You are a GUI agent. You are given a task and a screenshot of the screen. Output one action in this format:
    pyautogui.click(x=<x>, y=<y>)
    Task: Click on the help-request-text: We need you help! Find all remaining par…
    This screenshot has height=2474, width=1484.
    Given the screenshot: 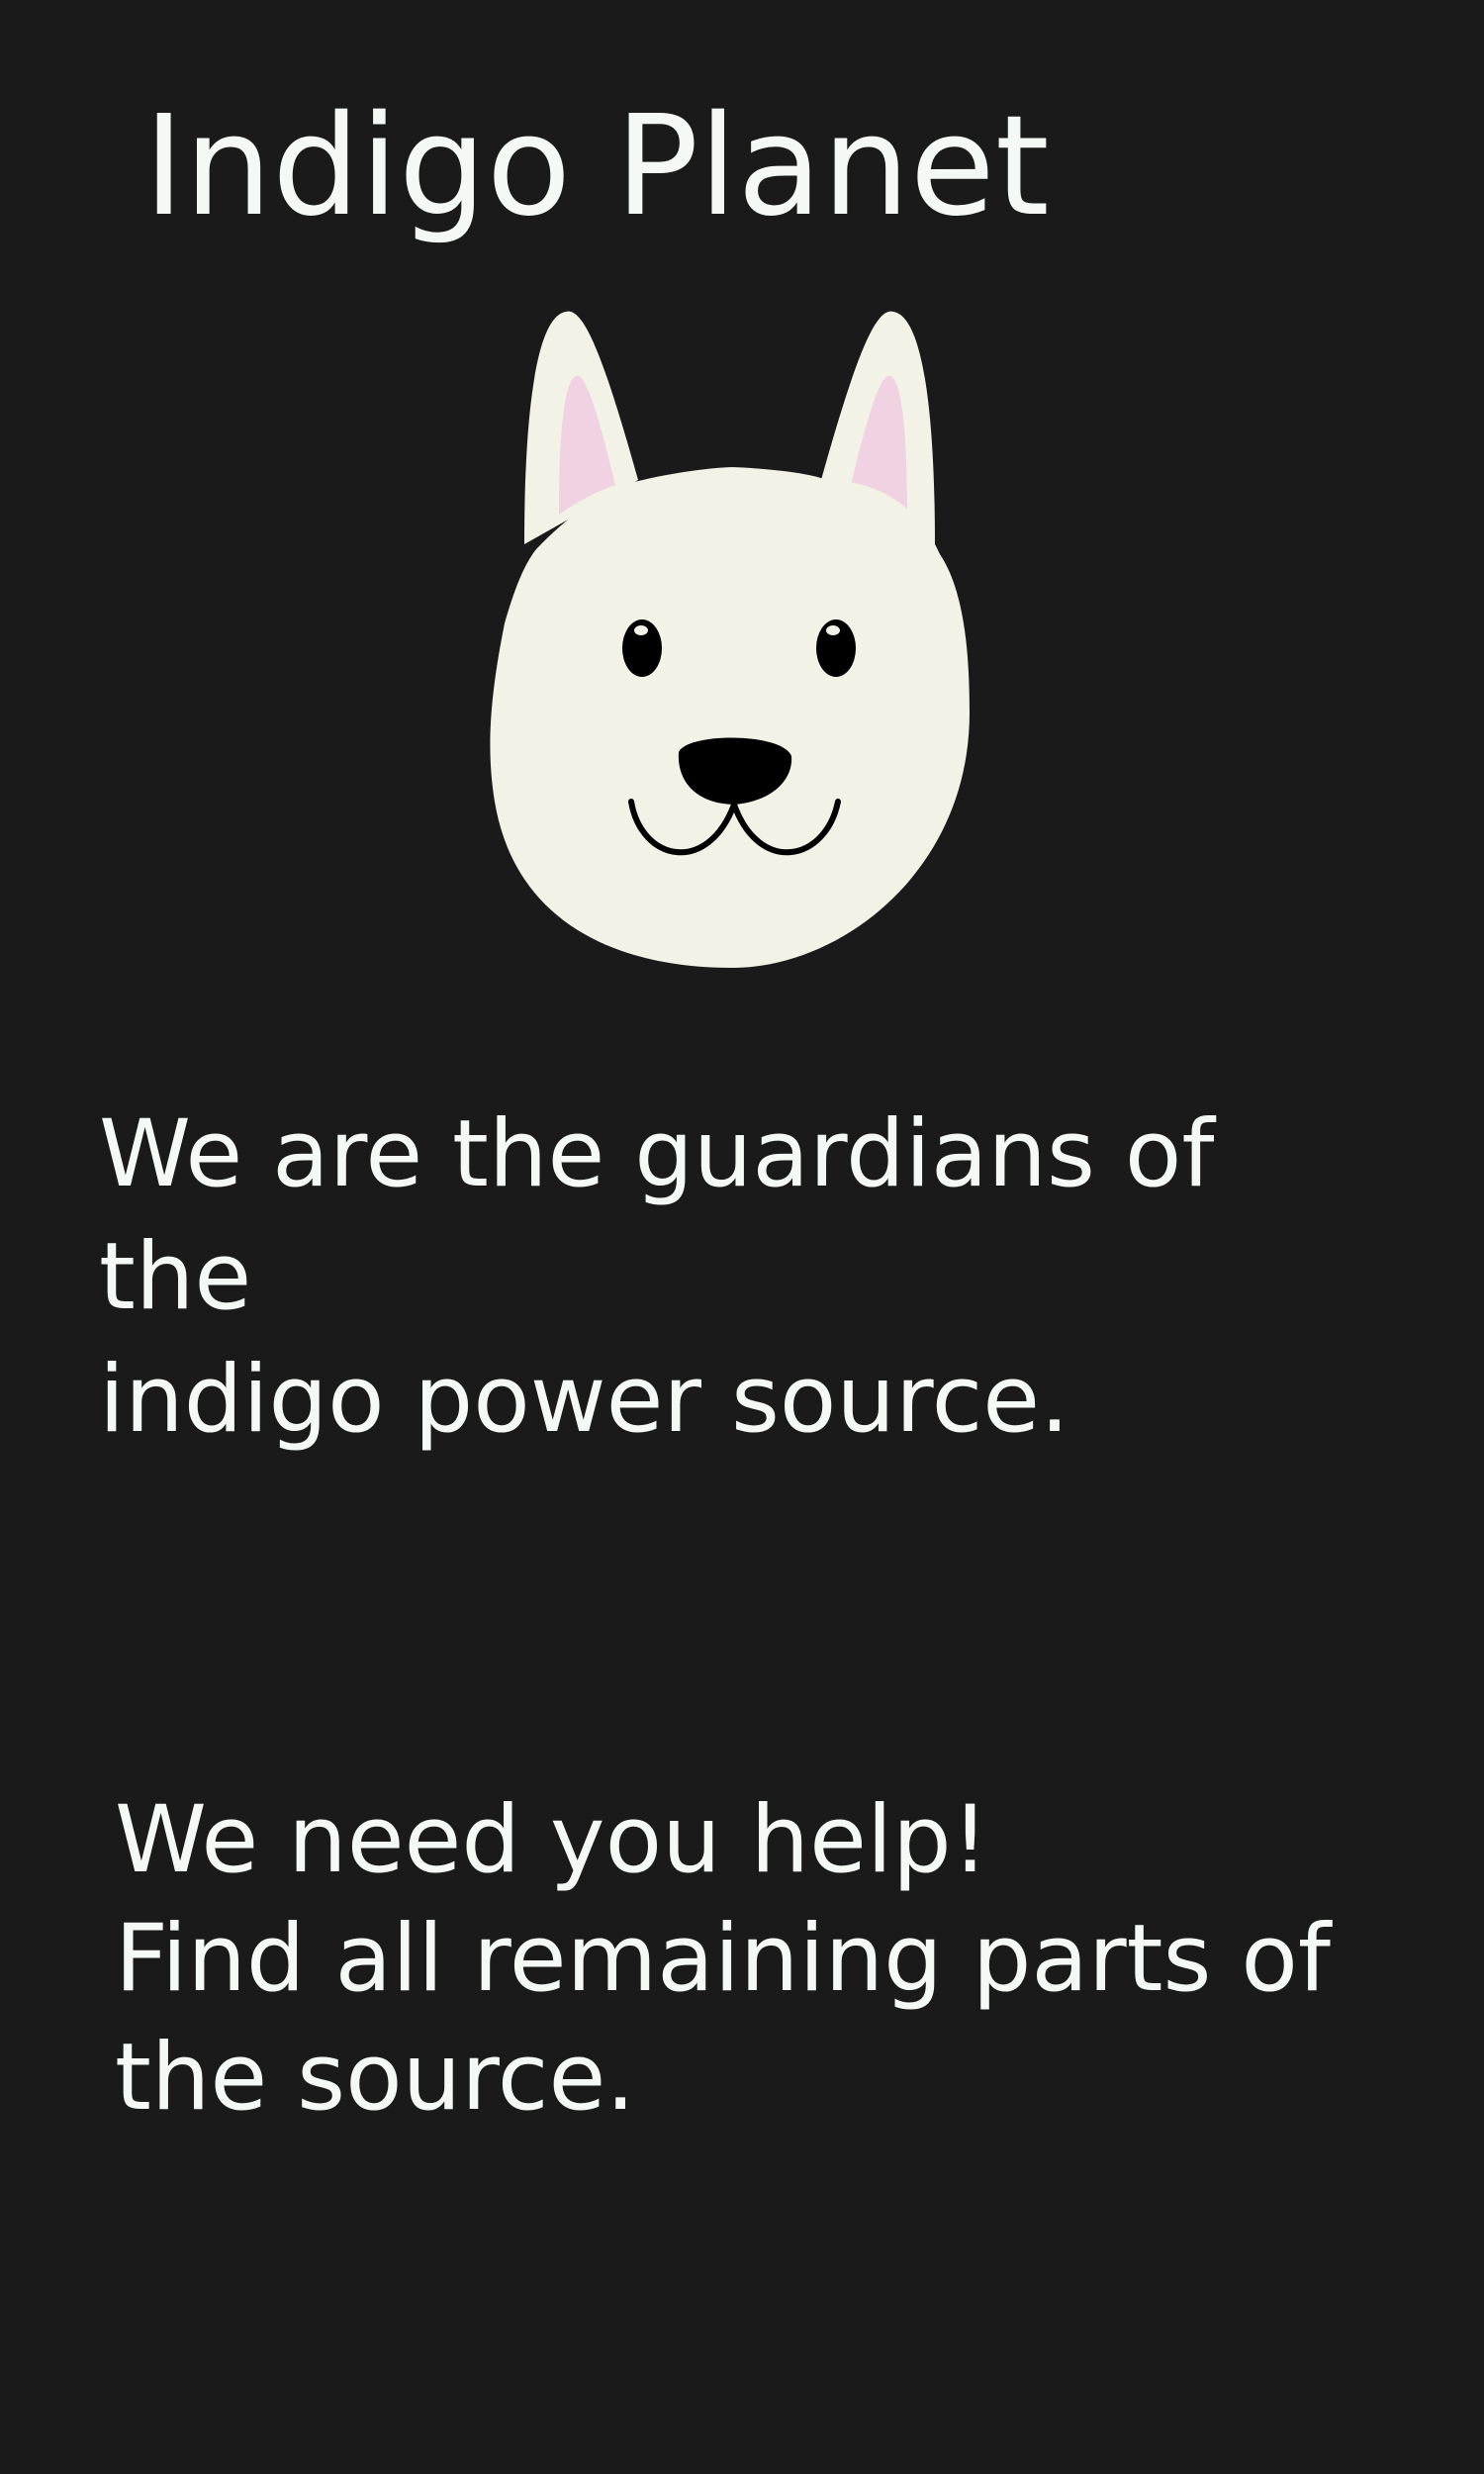 What is the action you would take?
    pyautogui.click(x=758, y=1960)
    